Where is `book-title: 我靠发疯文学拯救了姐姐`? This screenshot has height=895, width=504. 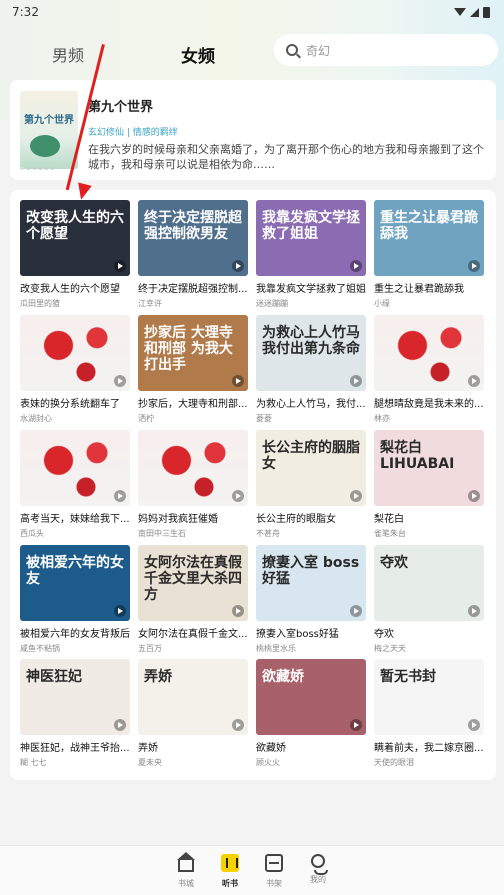 book-title: 我靠发疯文学拯救了姐姐 is located at coordinates (312, 287).